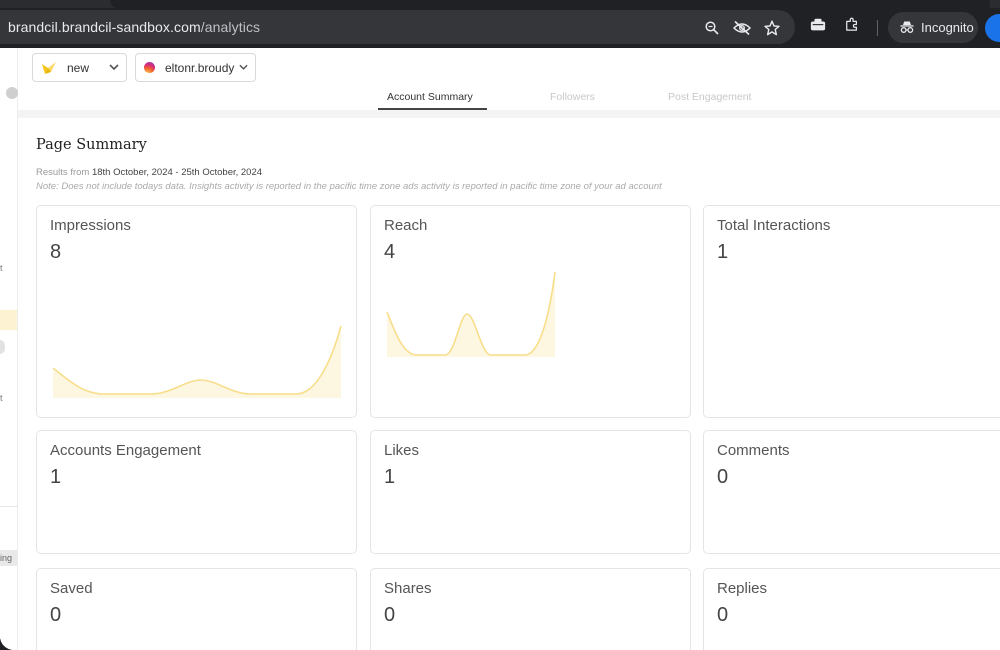  What do you see at coordinates (712, 28) in the screenshot?
I see `zoom-icon` at bounding box center [712, 28].